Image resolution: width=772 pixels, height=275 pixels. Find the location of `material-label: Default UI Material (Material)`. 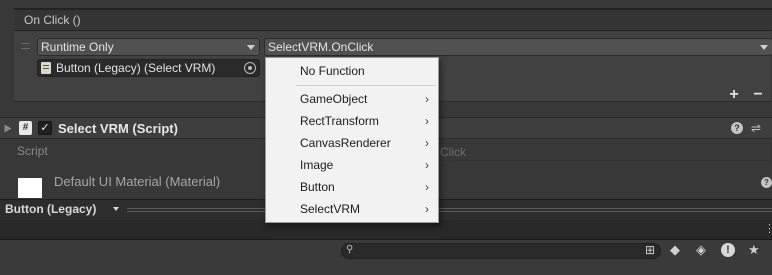

material-label: Default UI Material (Material) is located at coordinates (137, 181).